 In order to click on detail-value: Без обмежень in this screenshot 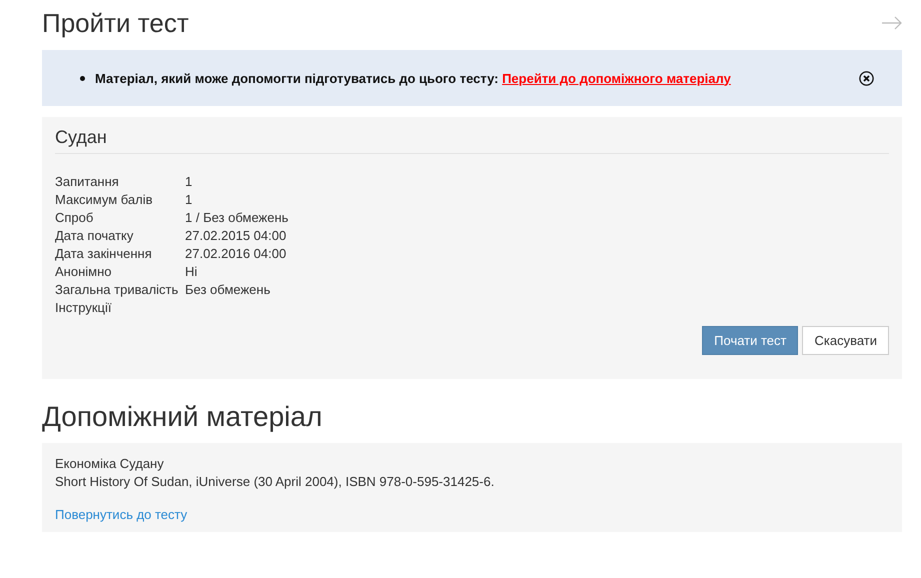, I will do `click(228, 290)`.